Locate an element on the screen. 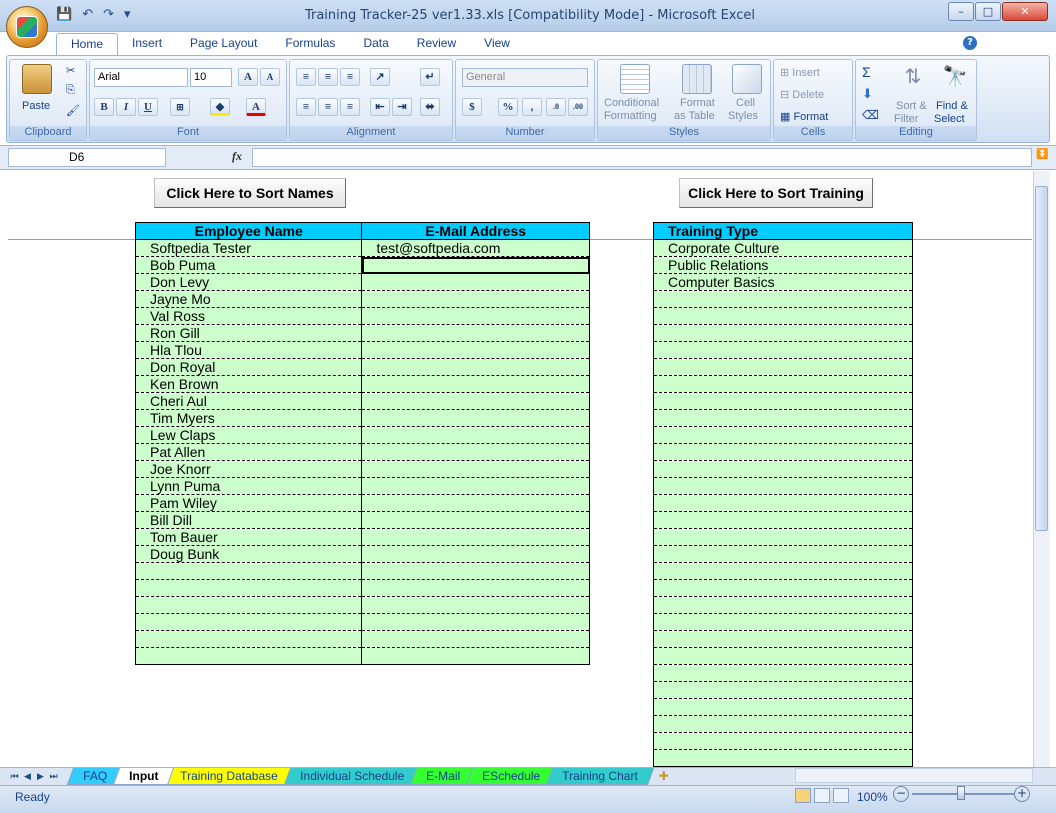  conditional-formatting-icon is located at coordinates (635, 79).